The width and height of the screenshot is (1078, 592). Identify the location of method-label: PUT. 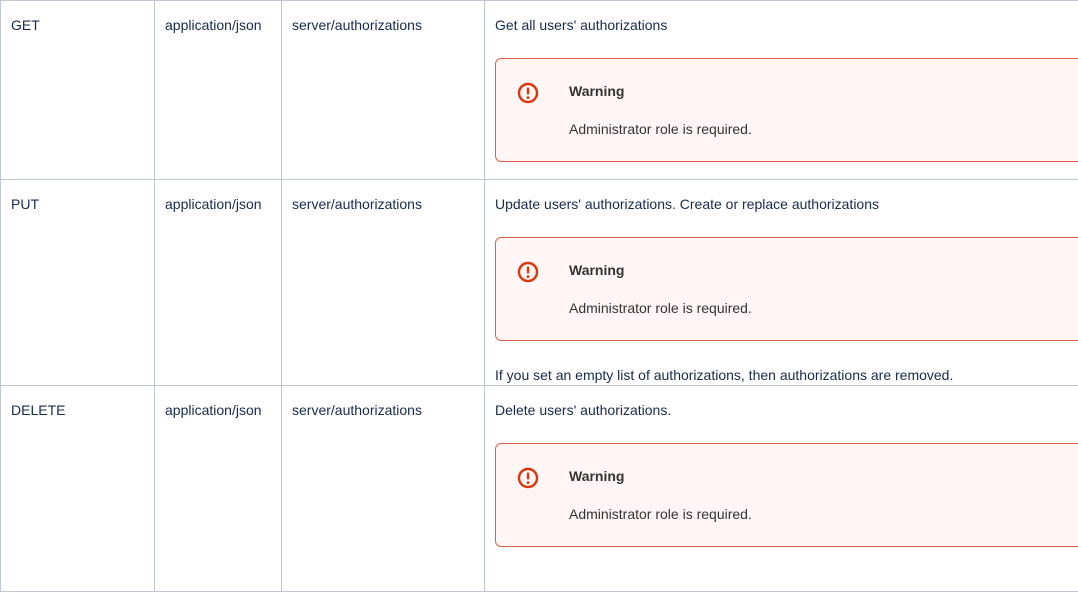
(25, 204).